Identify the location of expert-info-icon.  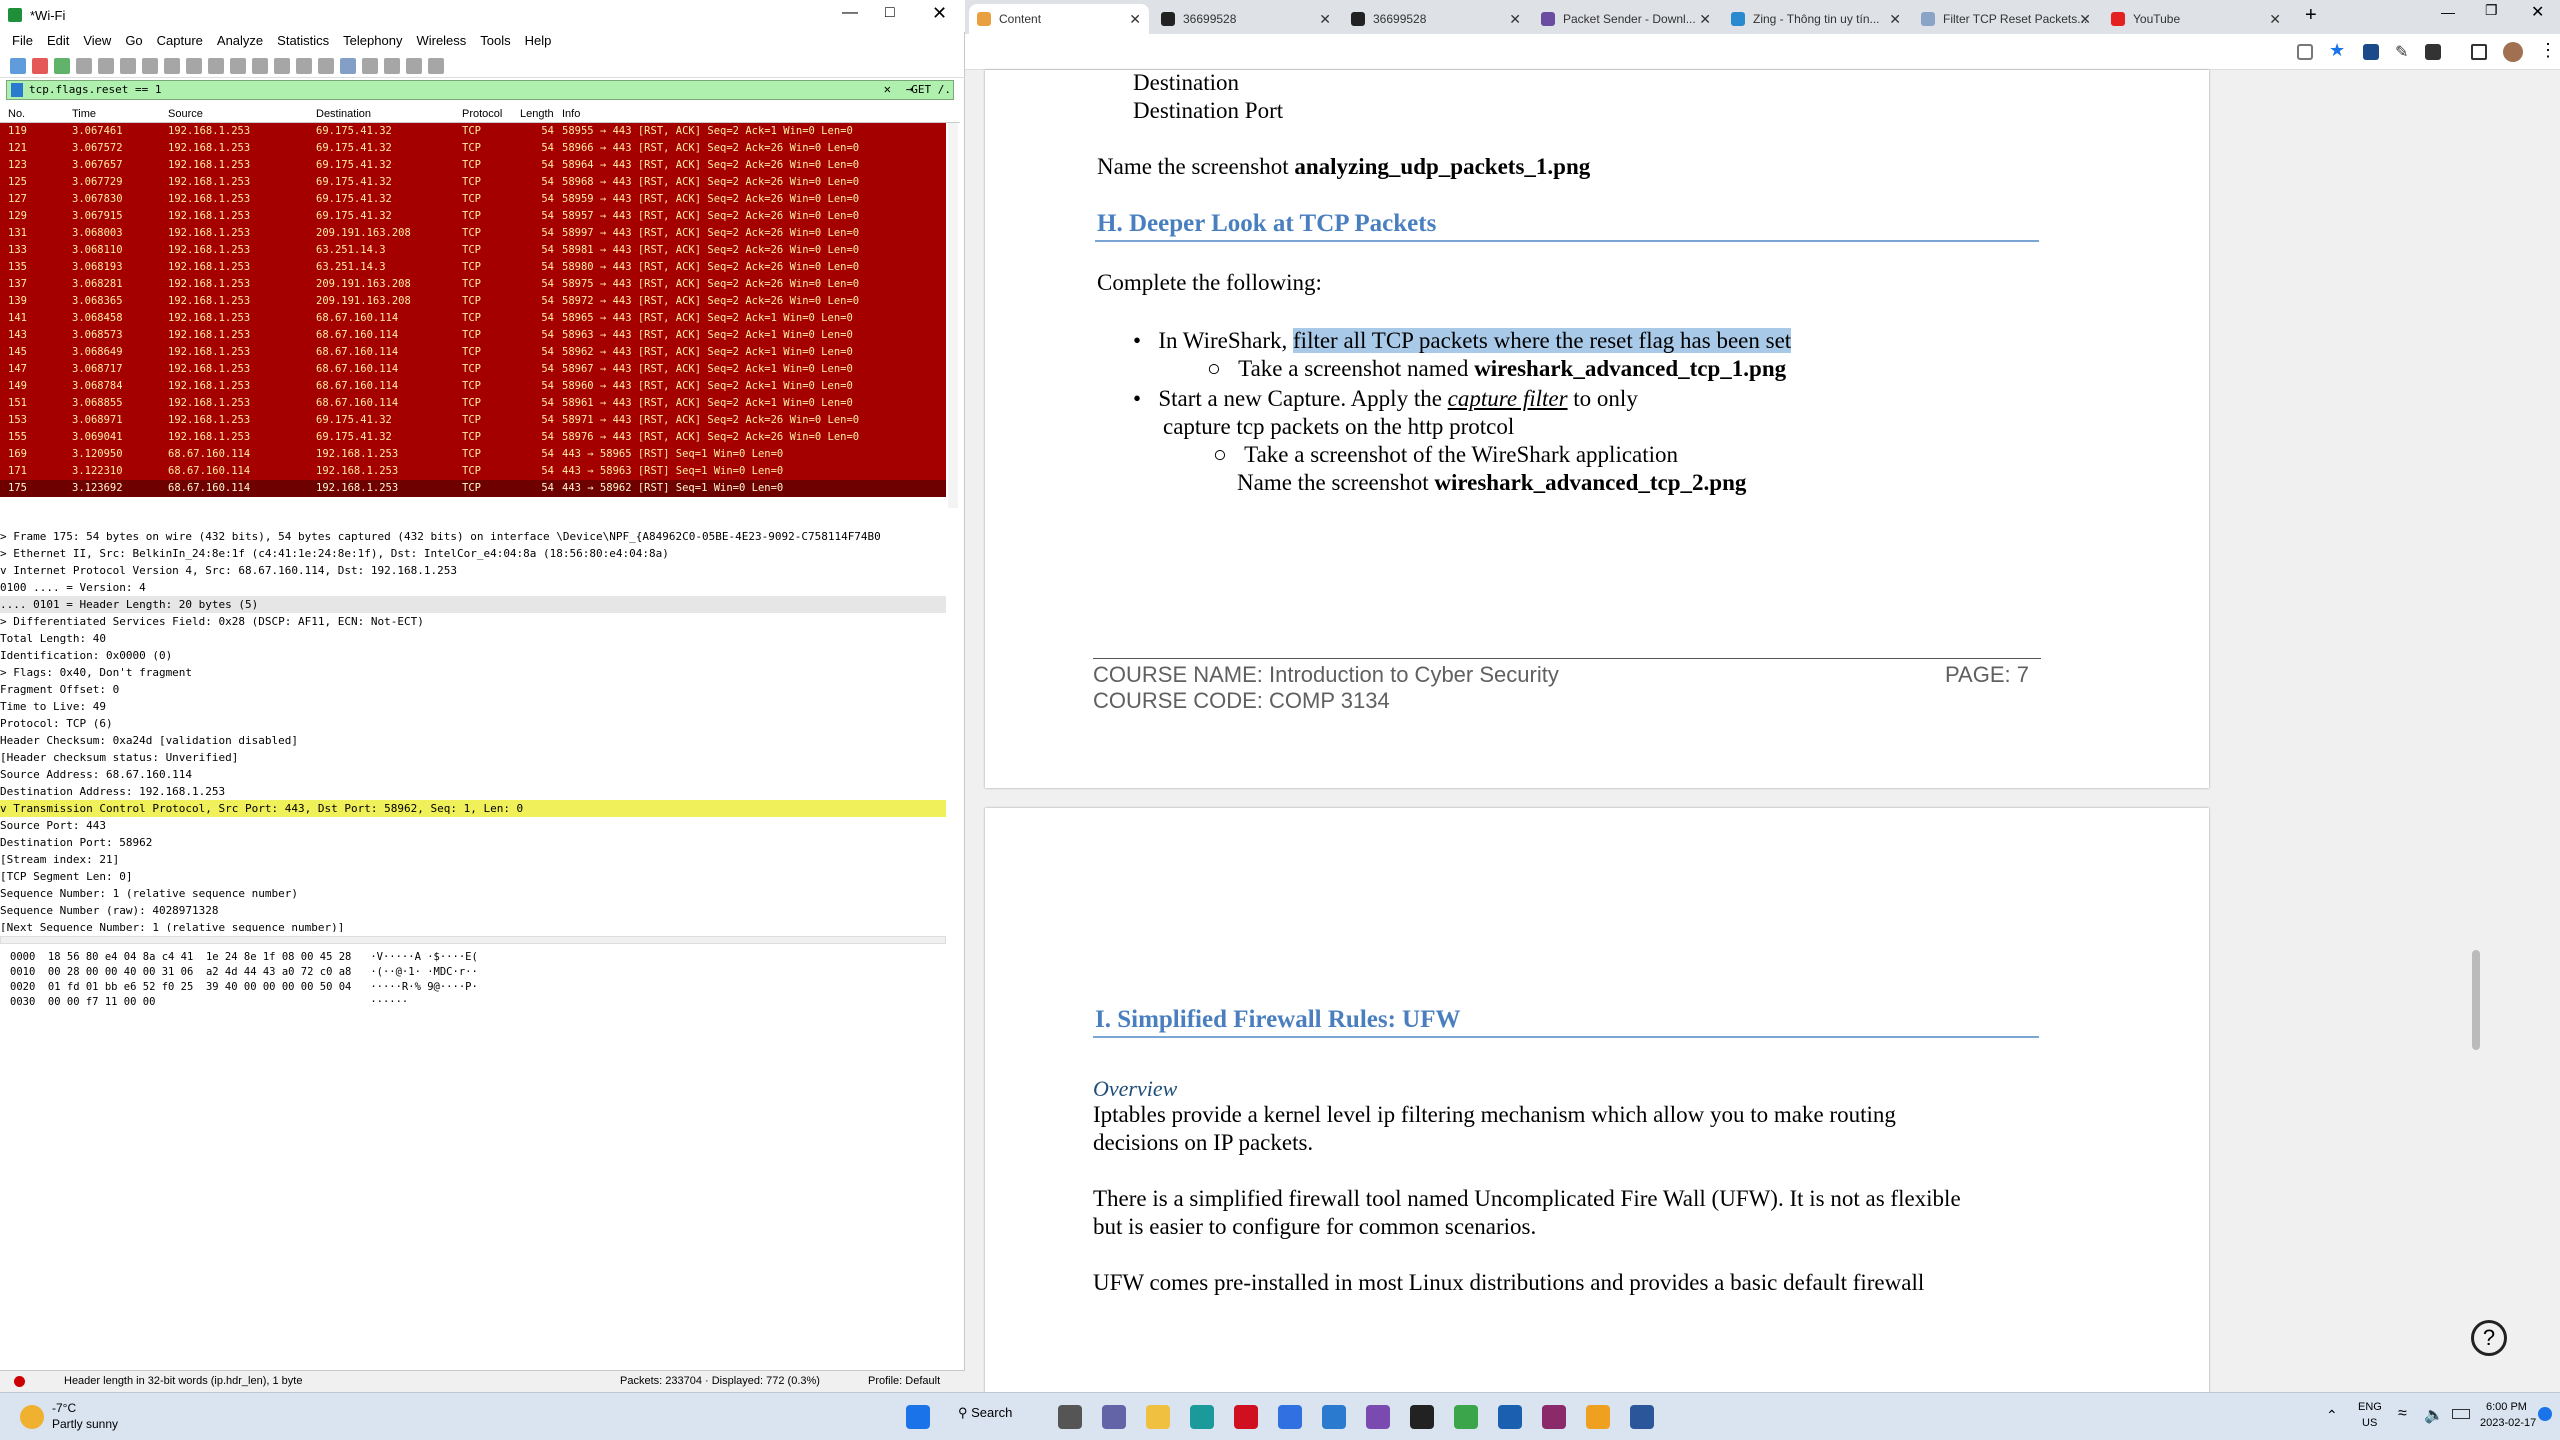
(19, 1381).